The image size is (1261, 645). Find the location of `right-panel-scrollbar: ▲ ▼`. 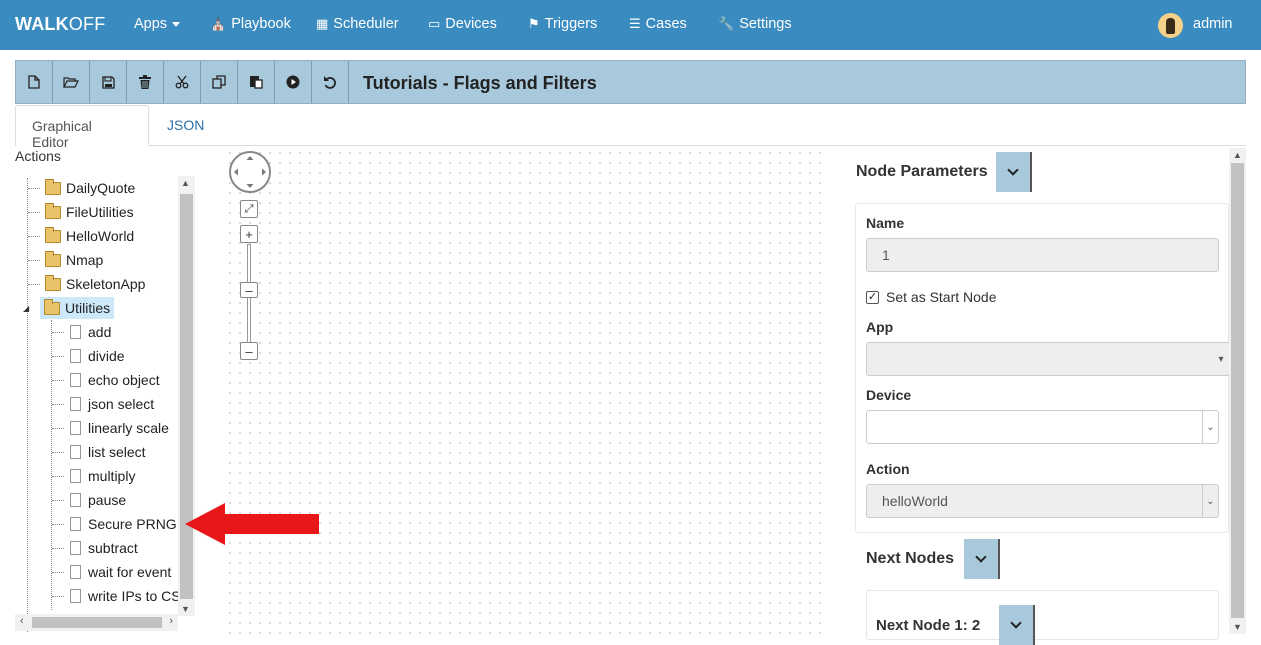

right-panel-scrollbar: ▲ ▼ is located at coordinates (1237, 391).